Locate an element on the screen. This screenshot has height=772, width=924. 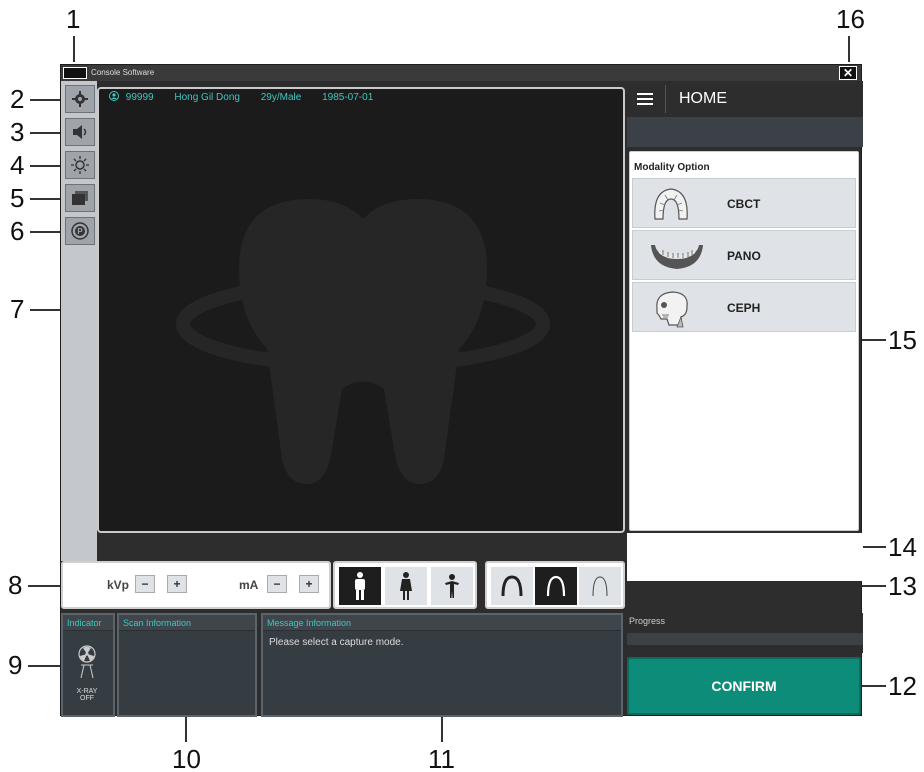
arch-large-button is located at coordinates (512, 586).